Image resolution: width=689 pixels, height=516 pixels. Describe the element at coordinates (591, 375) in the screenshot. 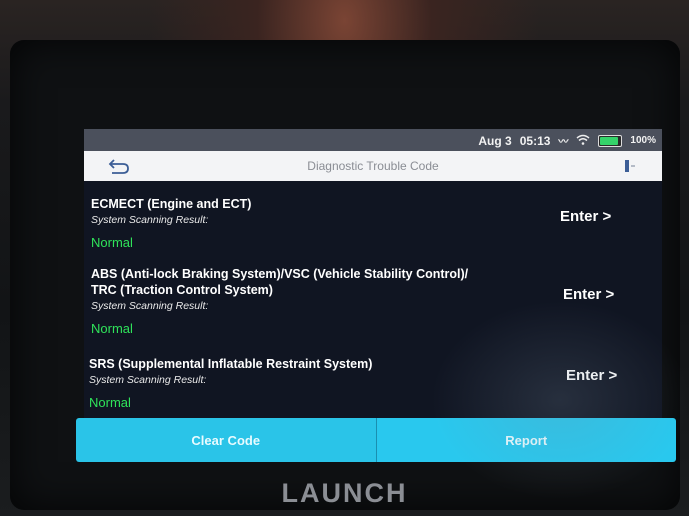

I see `enter-button-srs: Enter >` at that location.